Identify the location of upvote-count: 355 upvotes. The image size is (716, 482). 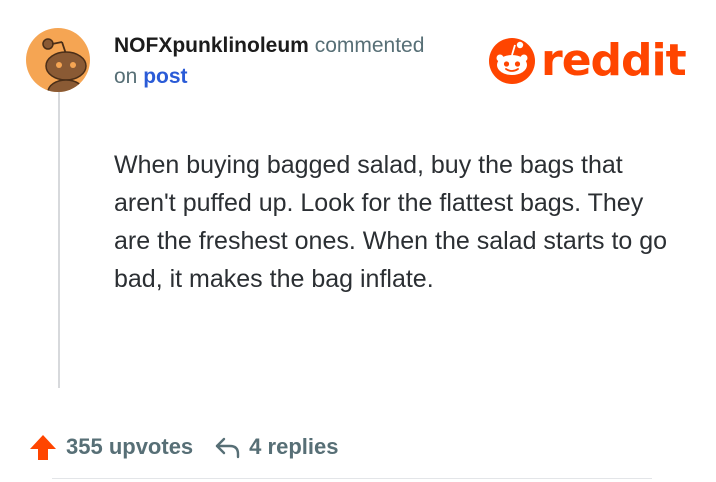
(129, 447).